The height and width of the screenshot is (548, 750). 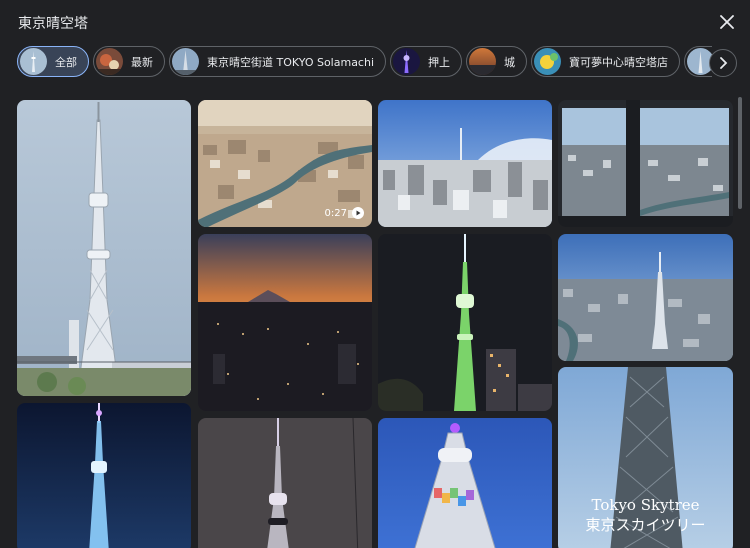 What do you see at coordinates (698, 61) in the screenshot?
I see `chip-more: 樂` at bounding box center [698, 61].